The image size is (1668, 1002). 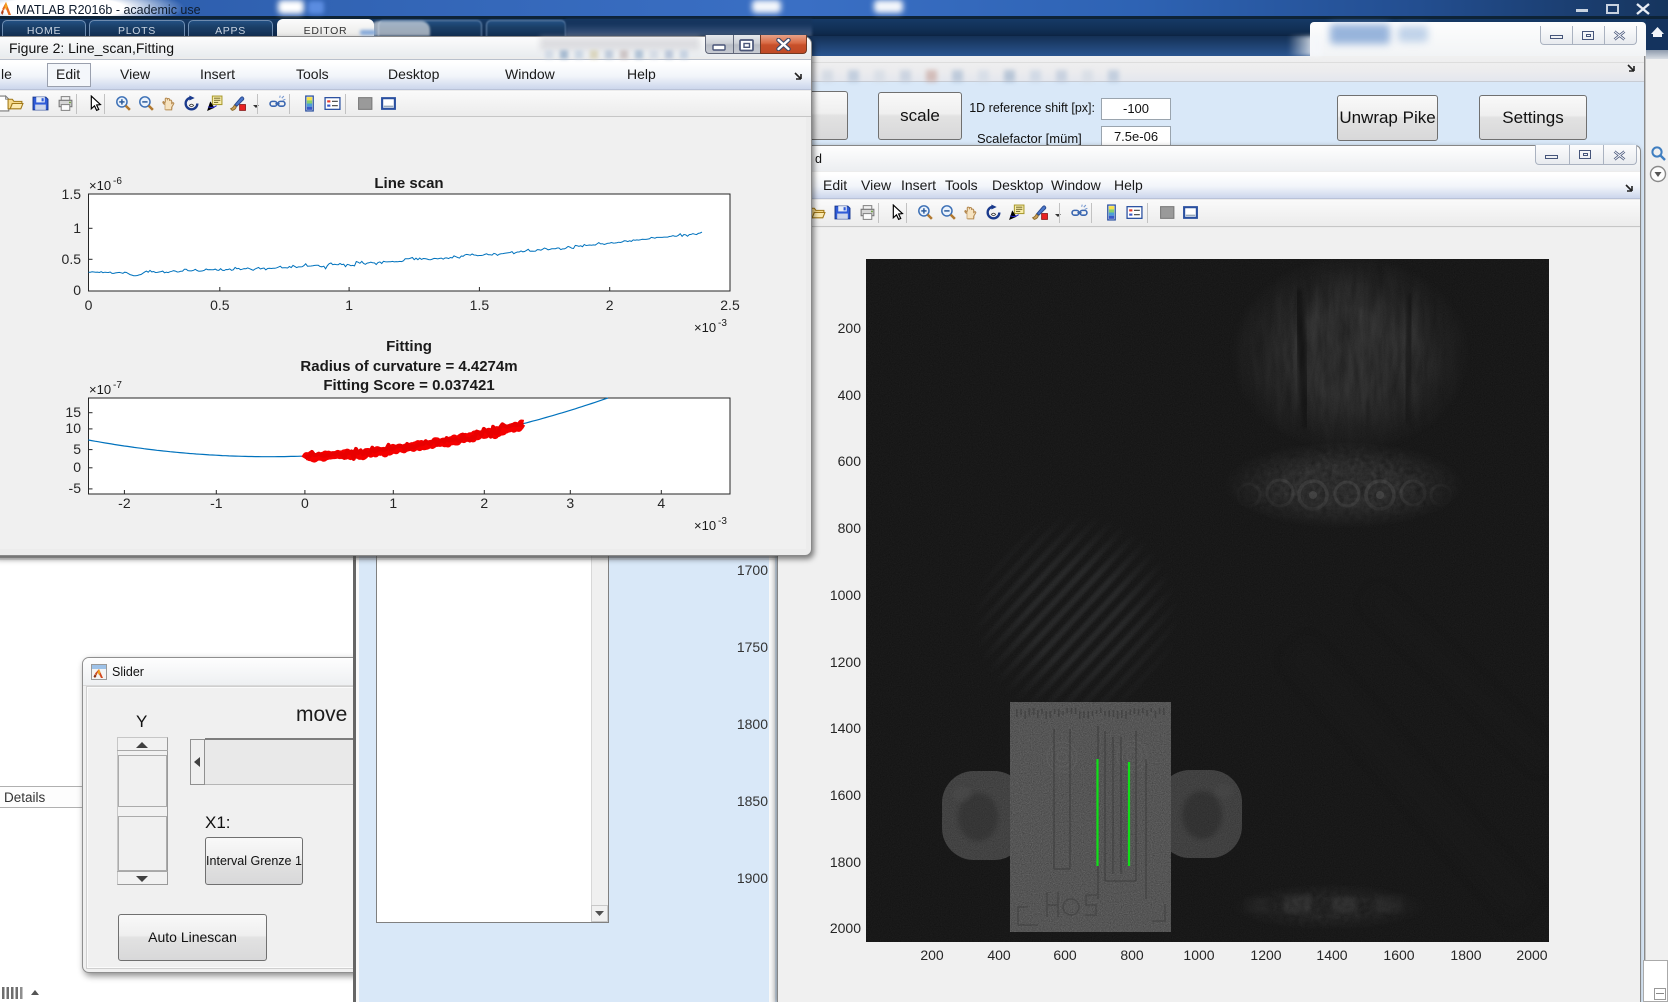 What do you see at coordinates (730, 305) in the screenshot?
I see `svg-text: 2.5` at bounding box center [730, 305].